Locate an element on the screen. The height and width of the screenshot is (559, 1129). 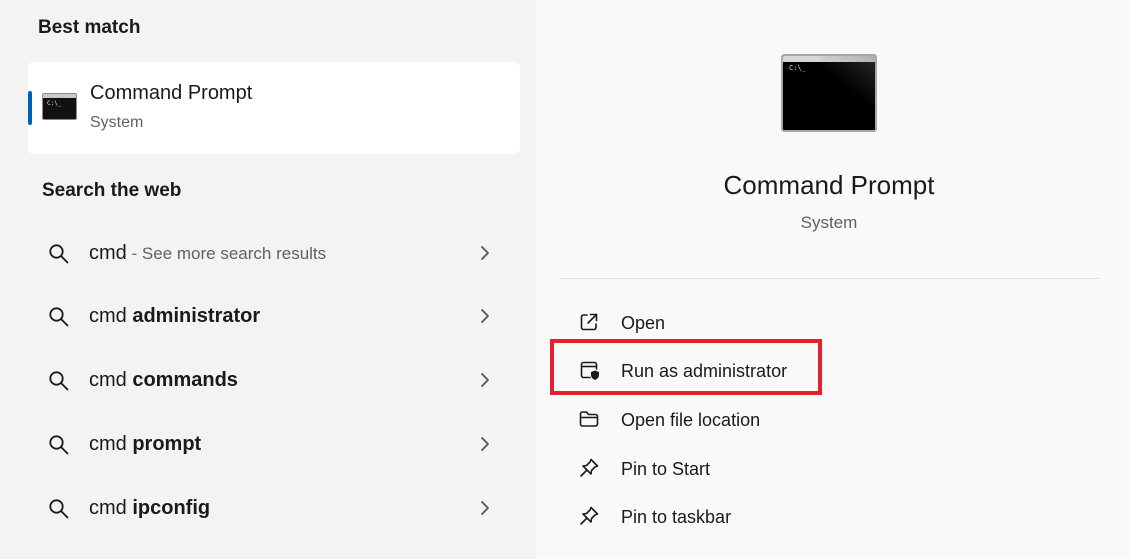
web-search-item: cmd administrator is located at coordinates (274, 316).